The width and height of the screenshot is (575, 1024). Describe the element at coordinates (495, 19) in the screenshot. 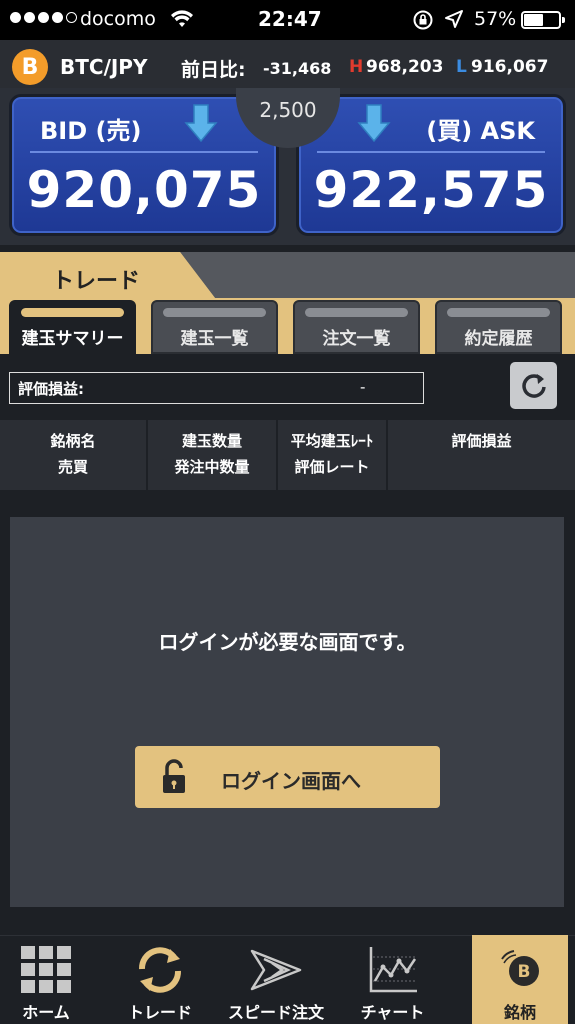

I see `battery-percent: 57%` at that location.